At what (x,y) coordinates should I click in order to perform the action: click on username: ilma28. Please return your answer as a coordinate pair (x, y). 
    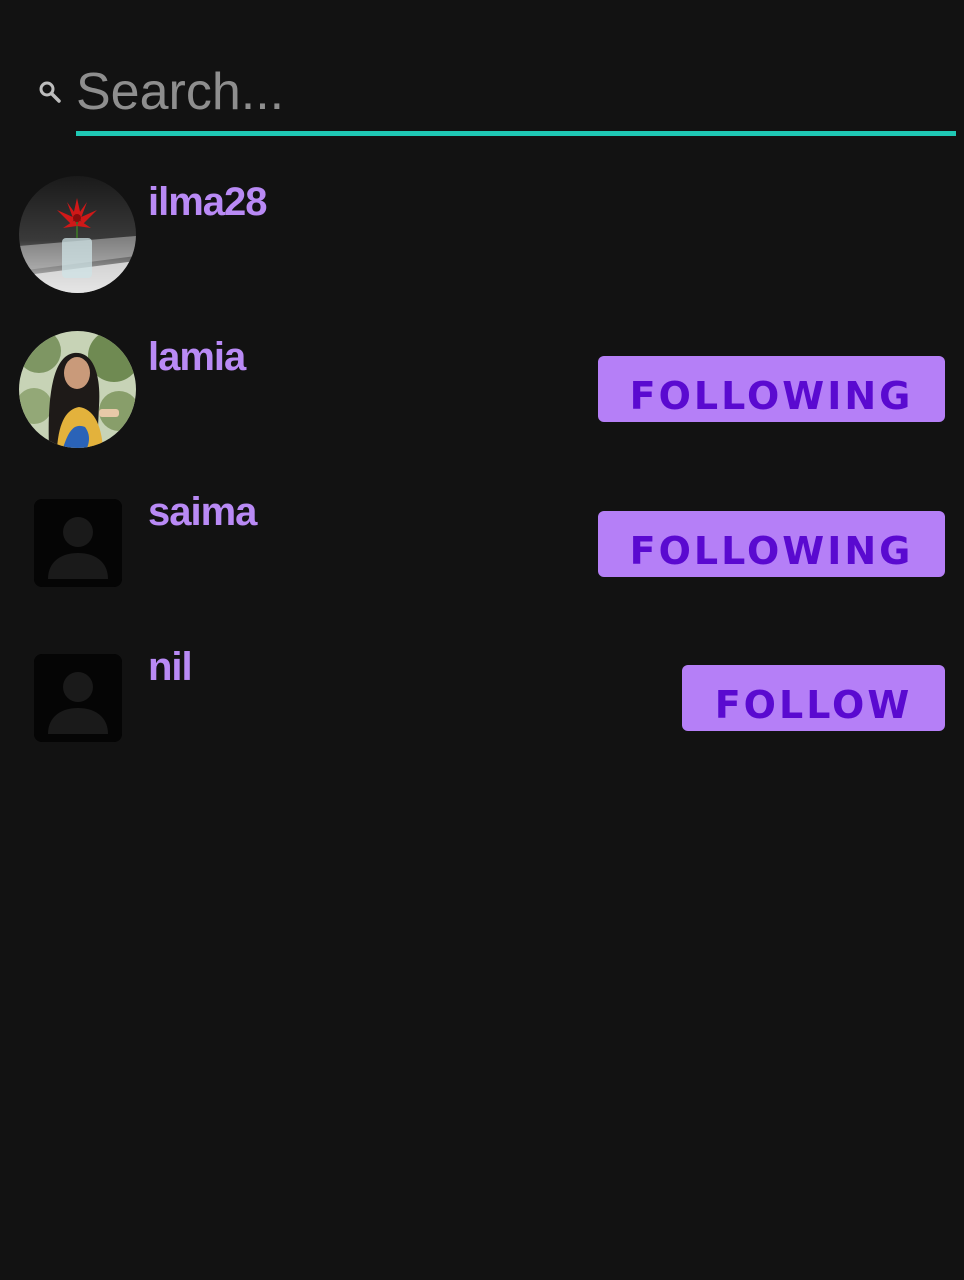
    Looking at the image, I should click on (208, 202).